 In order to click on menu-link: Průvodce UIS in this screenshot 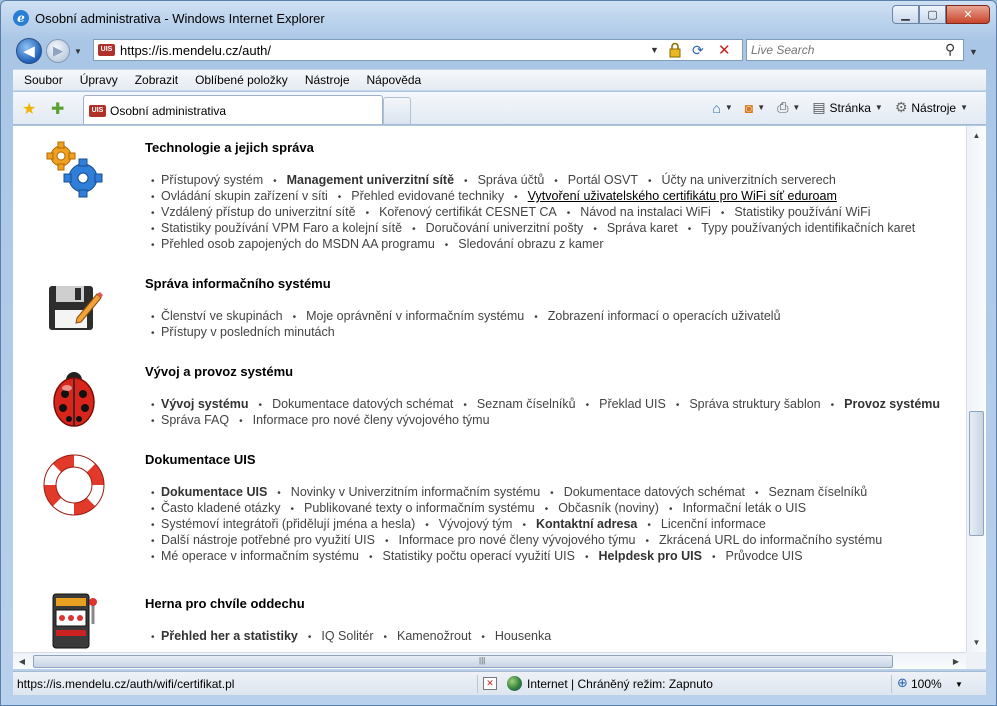, I will do `click(764, 556)`.